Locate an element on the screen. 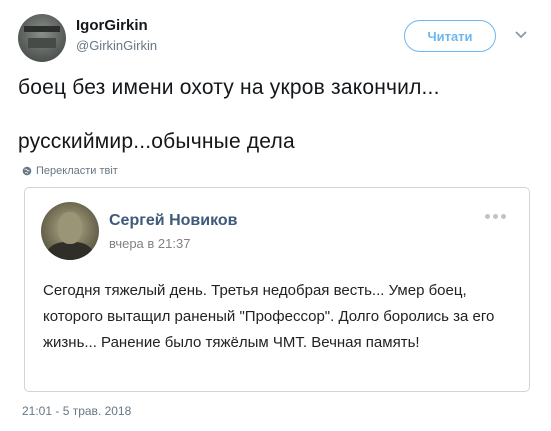  tweet-text-line2: русскиймир...обычные дела is located at coordinates (156, 141).